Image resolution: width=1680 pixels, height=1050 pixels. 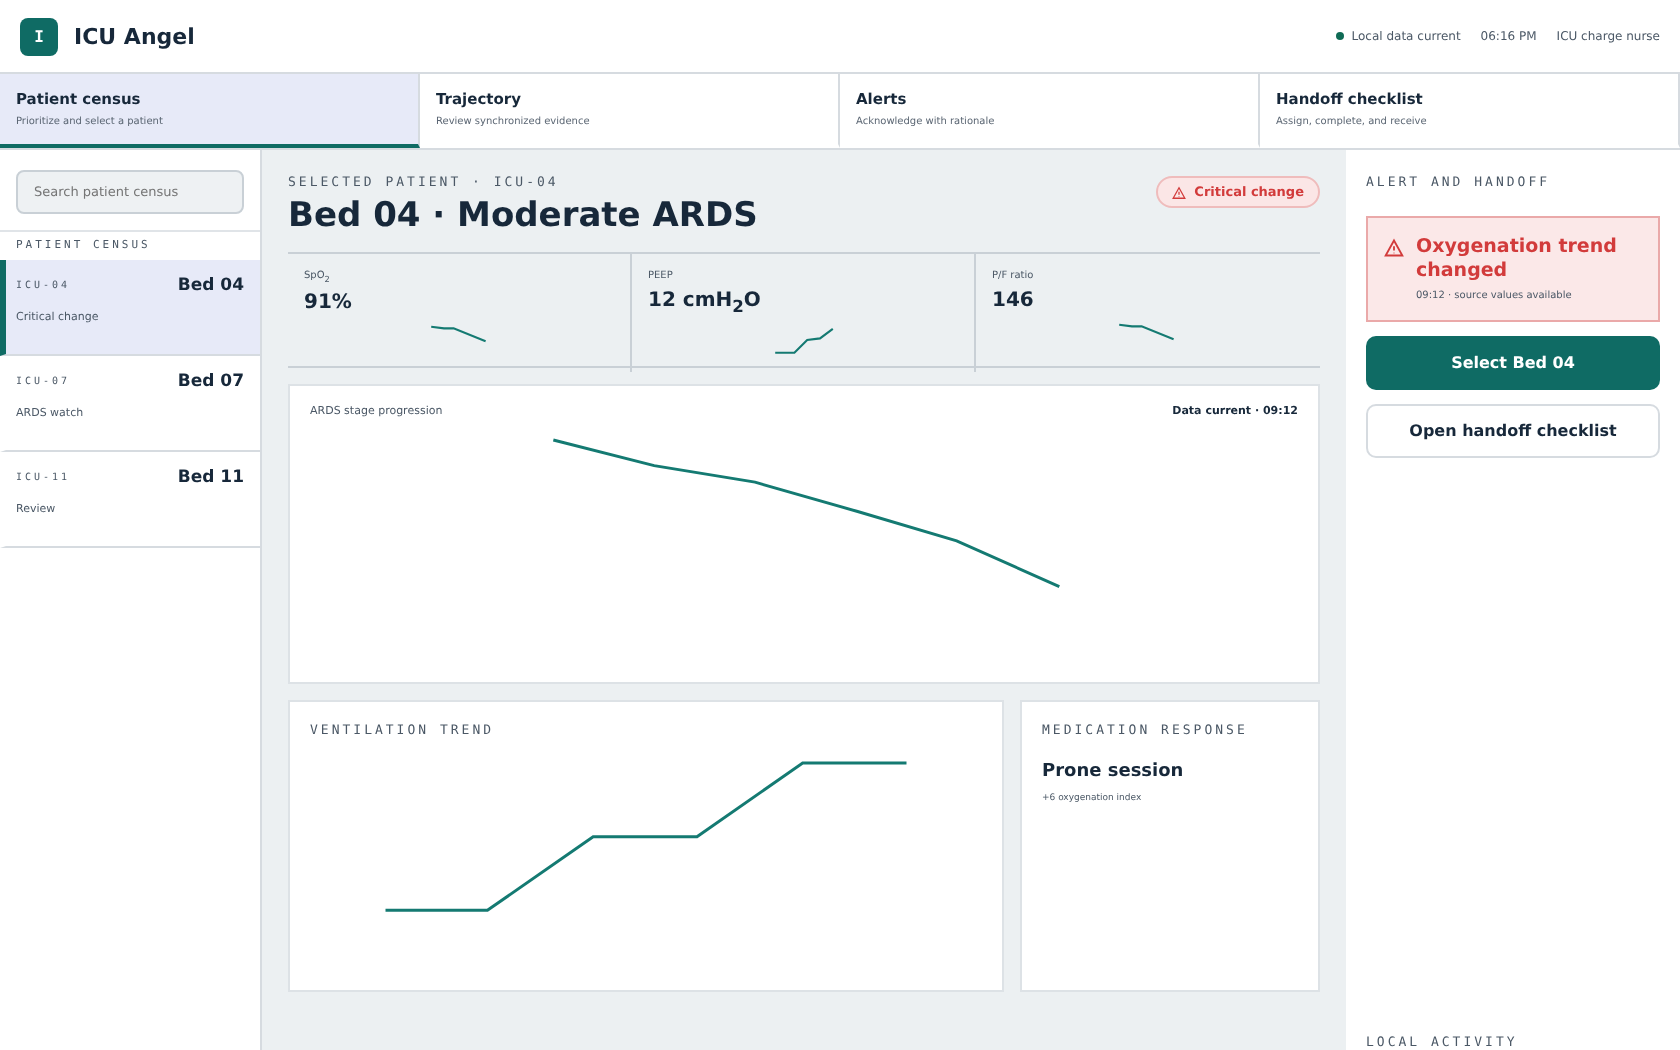 What do you see at coordinates (705, 303) in the screenshot?
I see `vital-value: 12 cmH$_{2}$O` at bounding box center [705, 303].